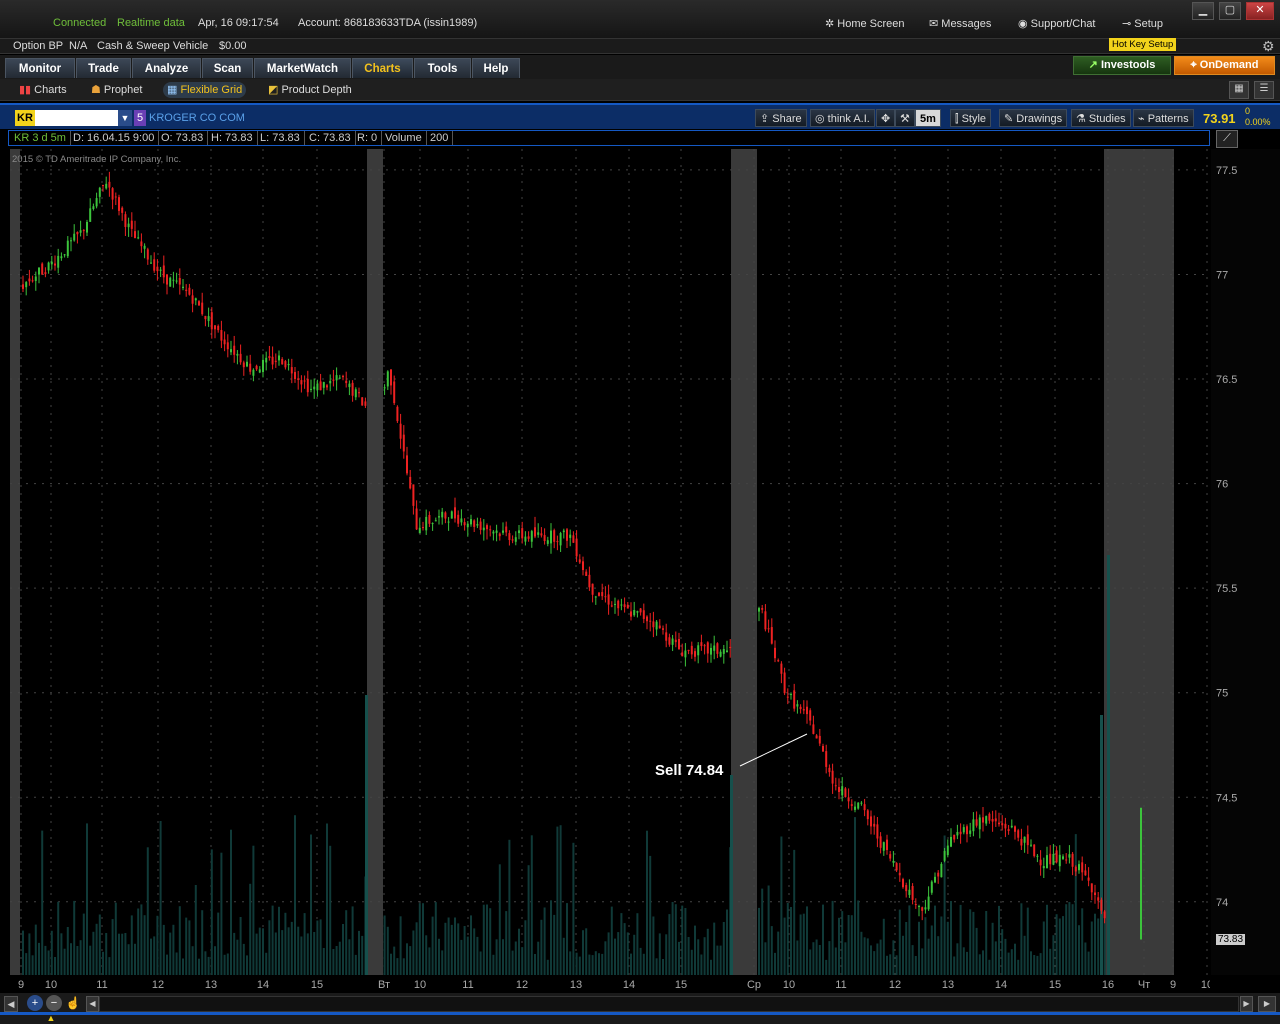 This screenshot has width=1280, height=1024. I want to click on drawings-button: ✎ Drawings, so click(1033, 118).